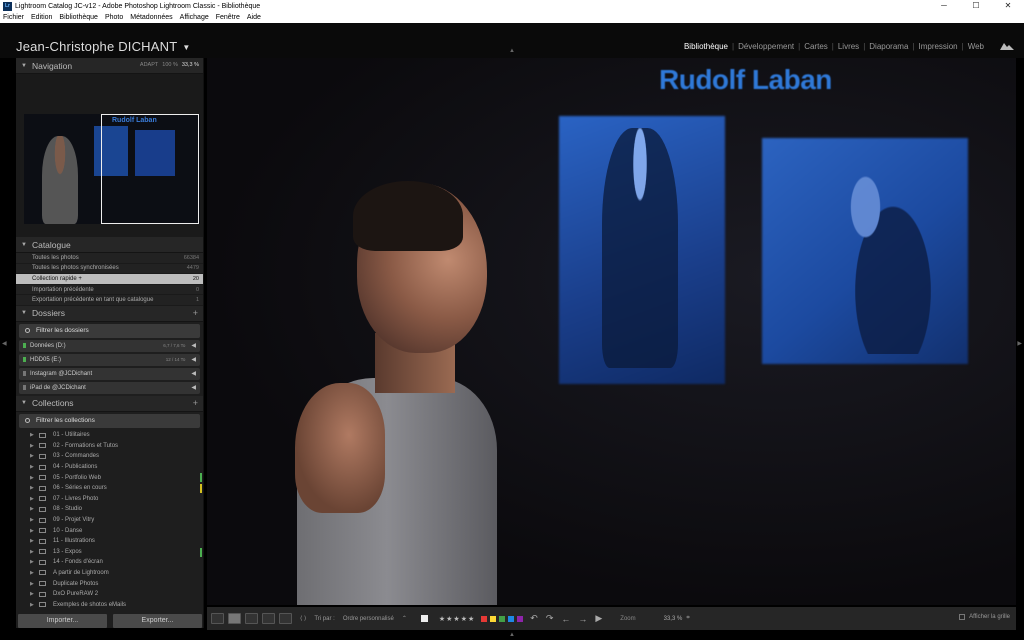 This screenshot has width=1024, height=640. I want to click on collection-filter-input: Filtrer les collections, so click(109, 420).